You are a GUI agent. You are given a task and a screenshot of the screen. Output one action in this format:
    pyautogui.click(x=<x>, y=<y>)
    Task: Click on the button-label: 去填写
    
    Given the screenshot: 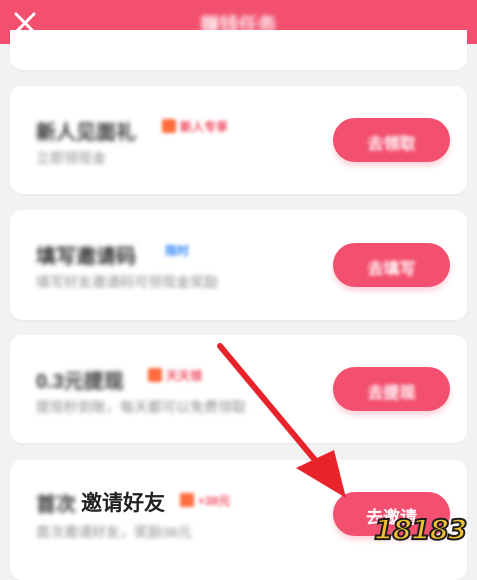 What is the action you would take?
    pyautogui.click(x=391, y=269)
    